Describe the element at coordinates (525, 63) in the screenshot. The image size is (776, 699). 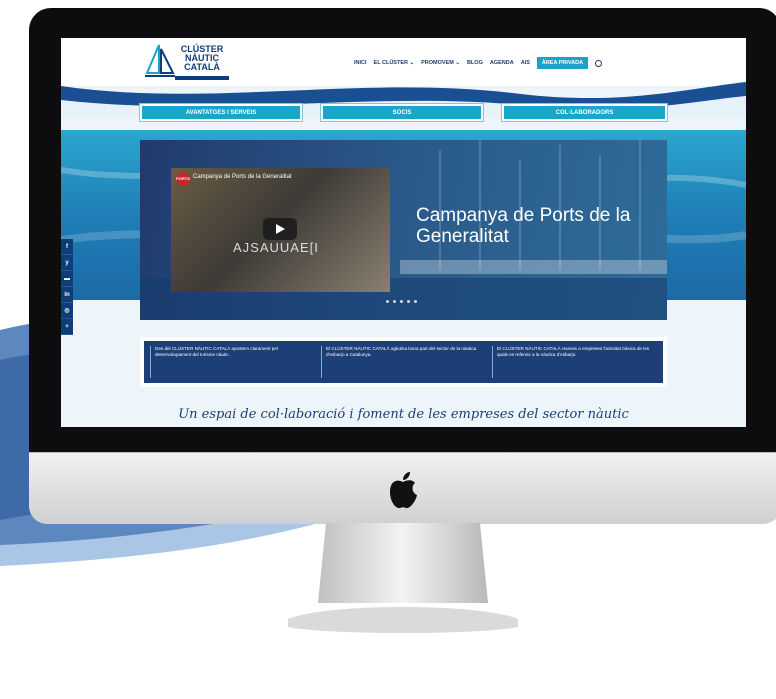
I see `nav-ais: AIS` at that location.